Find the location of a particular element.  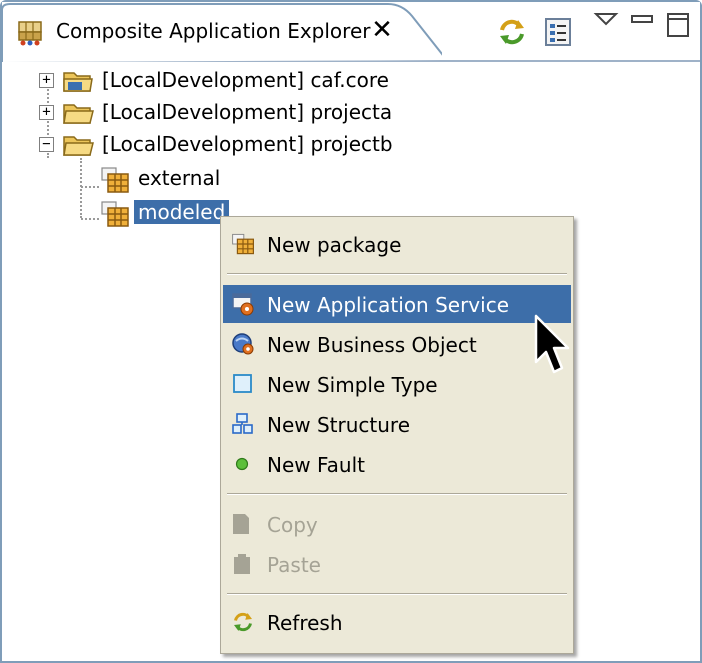

project-folder-icon is located at coordinates (78, 83).